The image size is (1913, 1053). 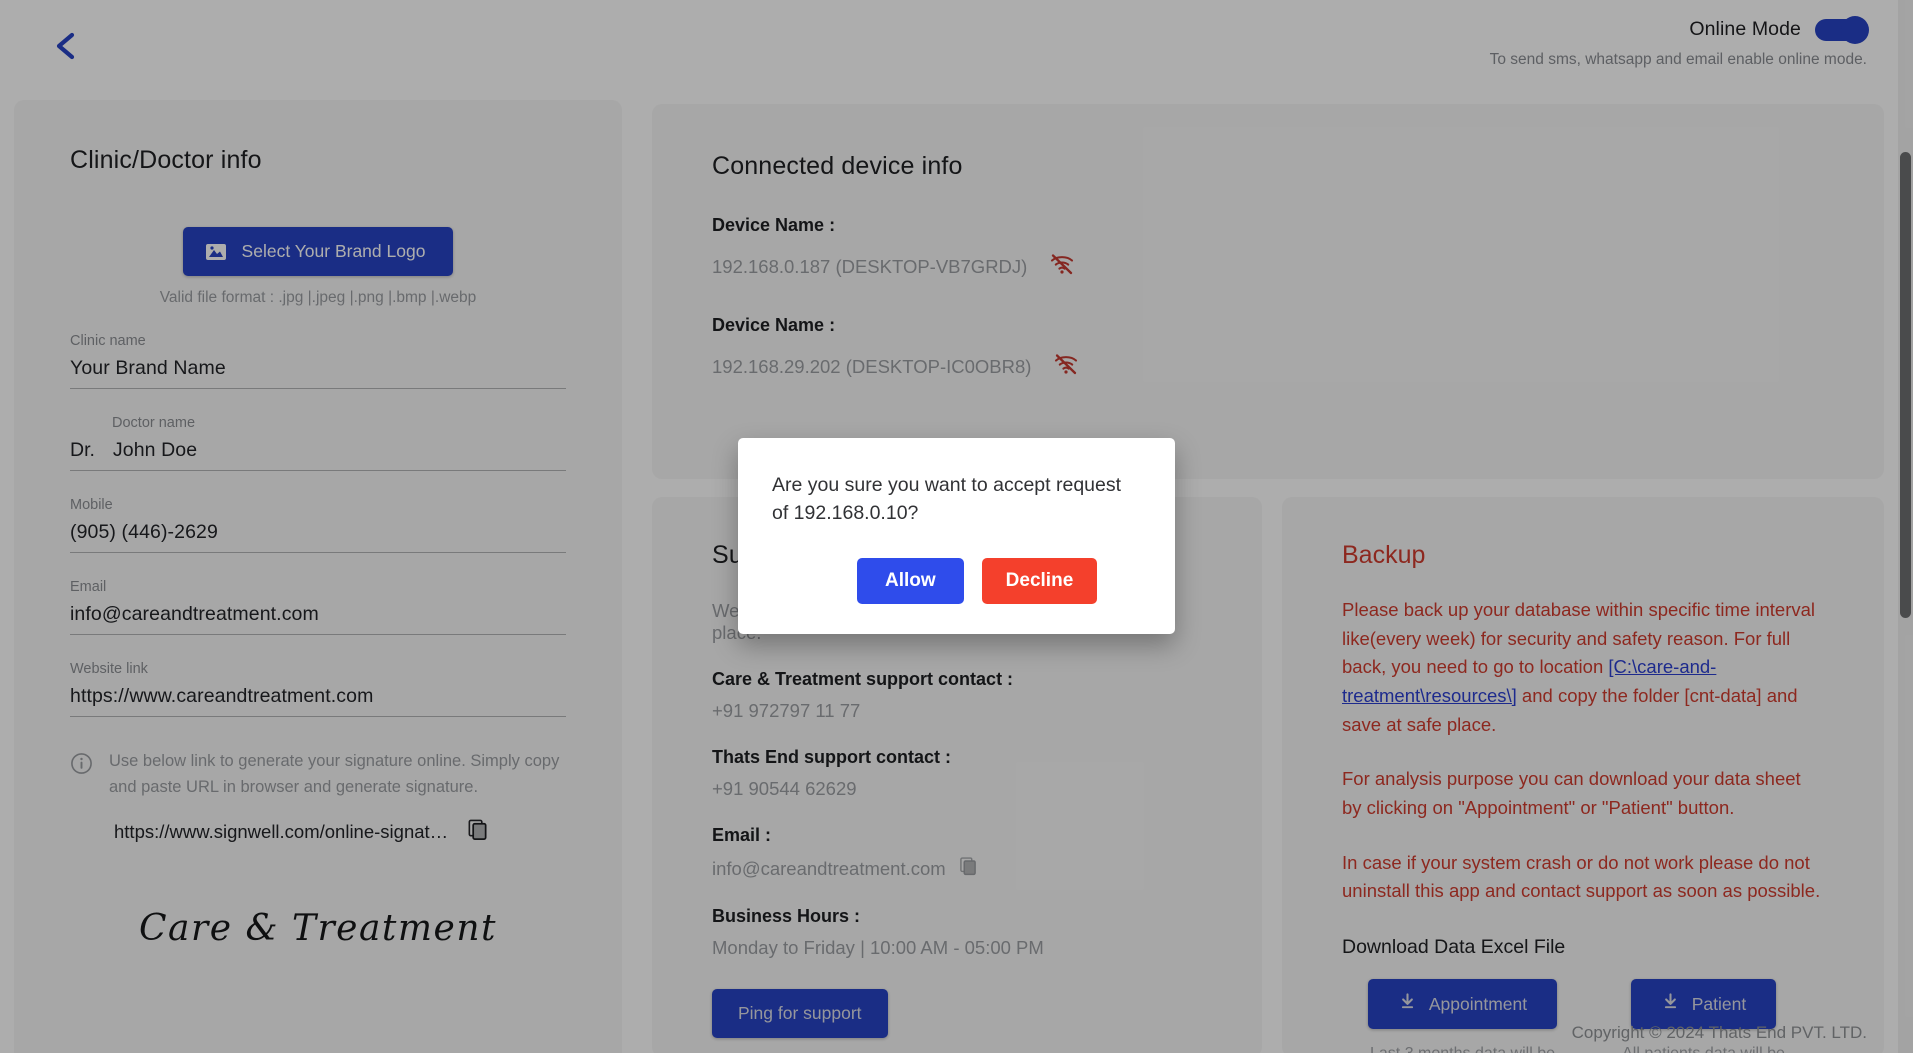 I want to click on dialog-actions: Allow Decline, so click(x=956, y=580).